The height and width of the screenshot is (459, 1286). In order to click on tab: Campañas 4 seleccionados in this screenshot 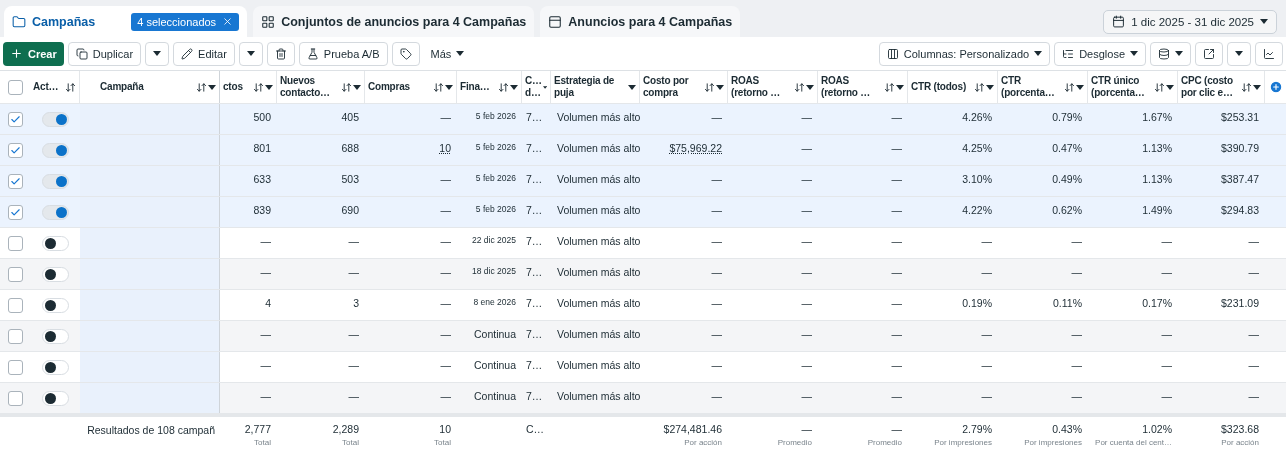, I will do `click(126, 21)`.